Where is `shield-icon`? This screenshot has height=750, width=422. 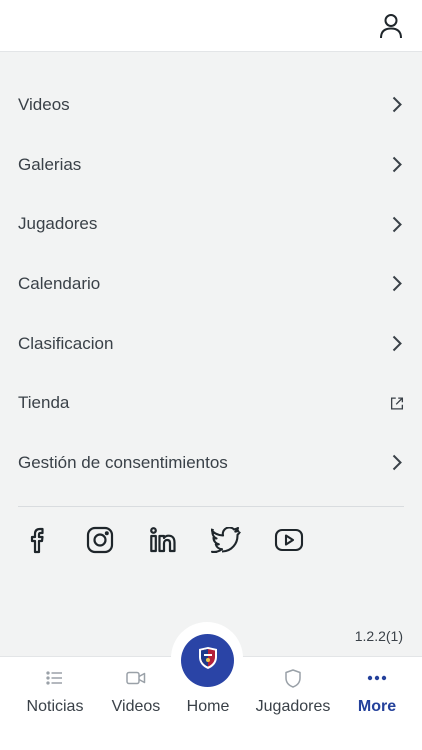 shield-icon is located at coordinates (293, 678).